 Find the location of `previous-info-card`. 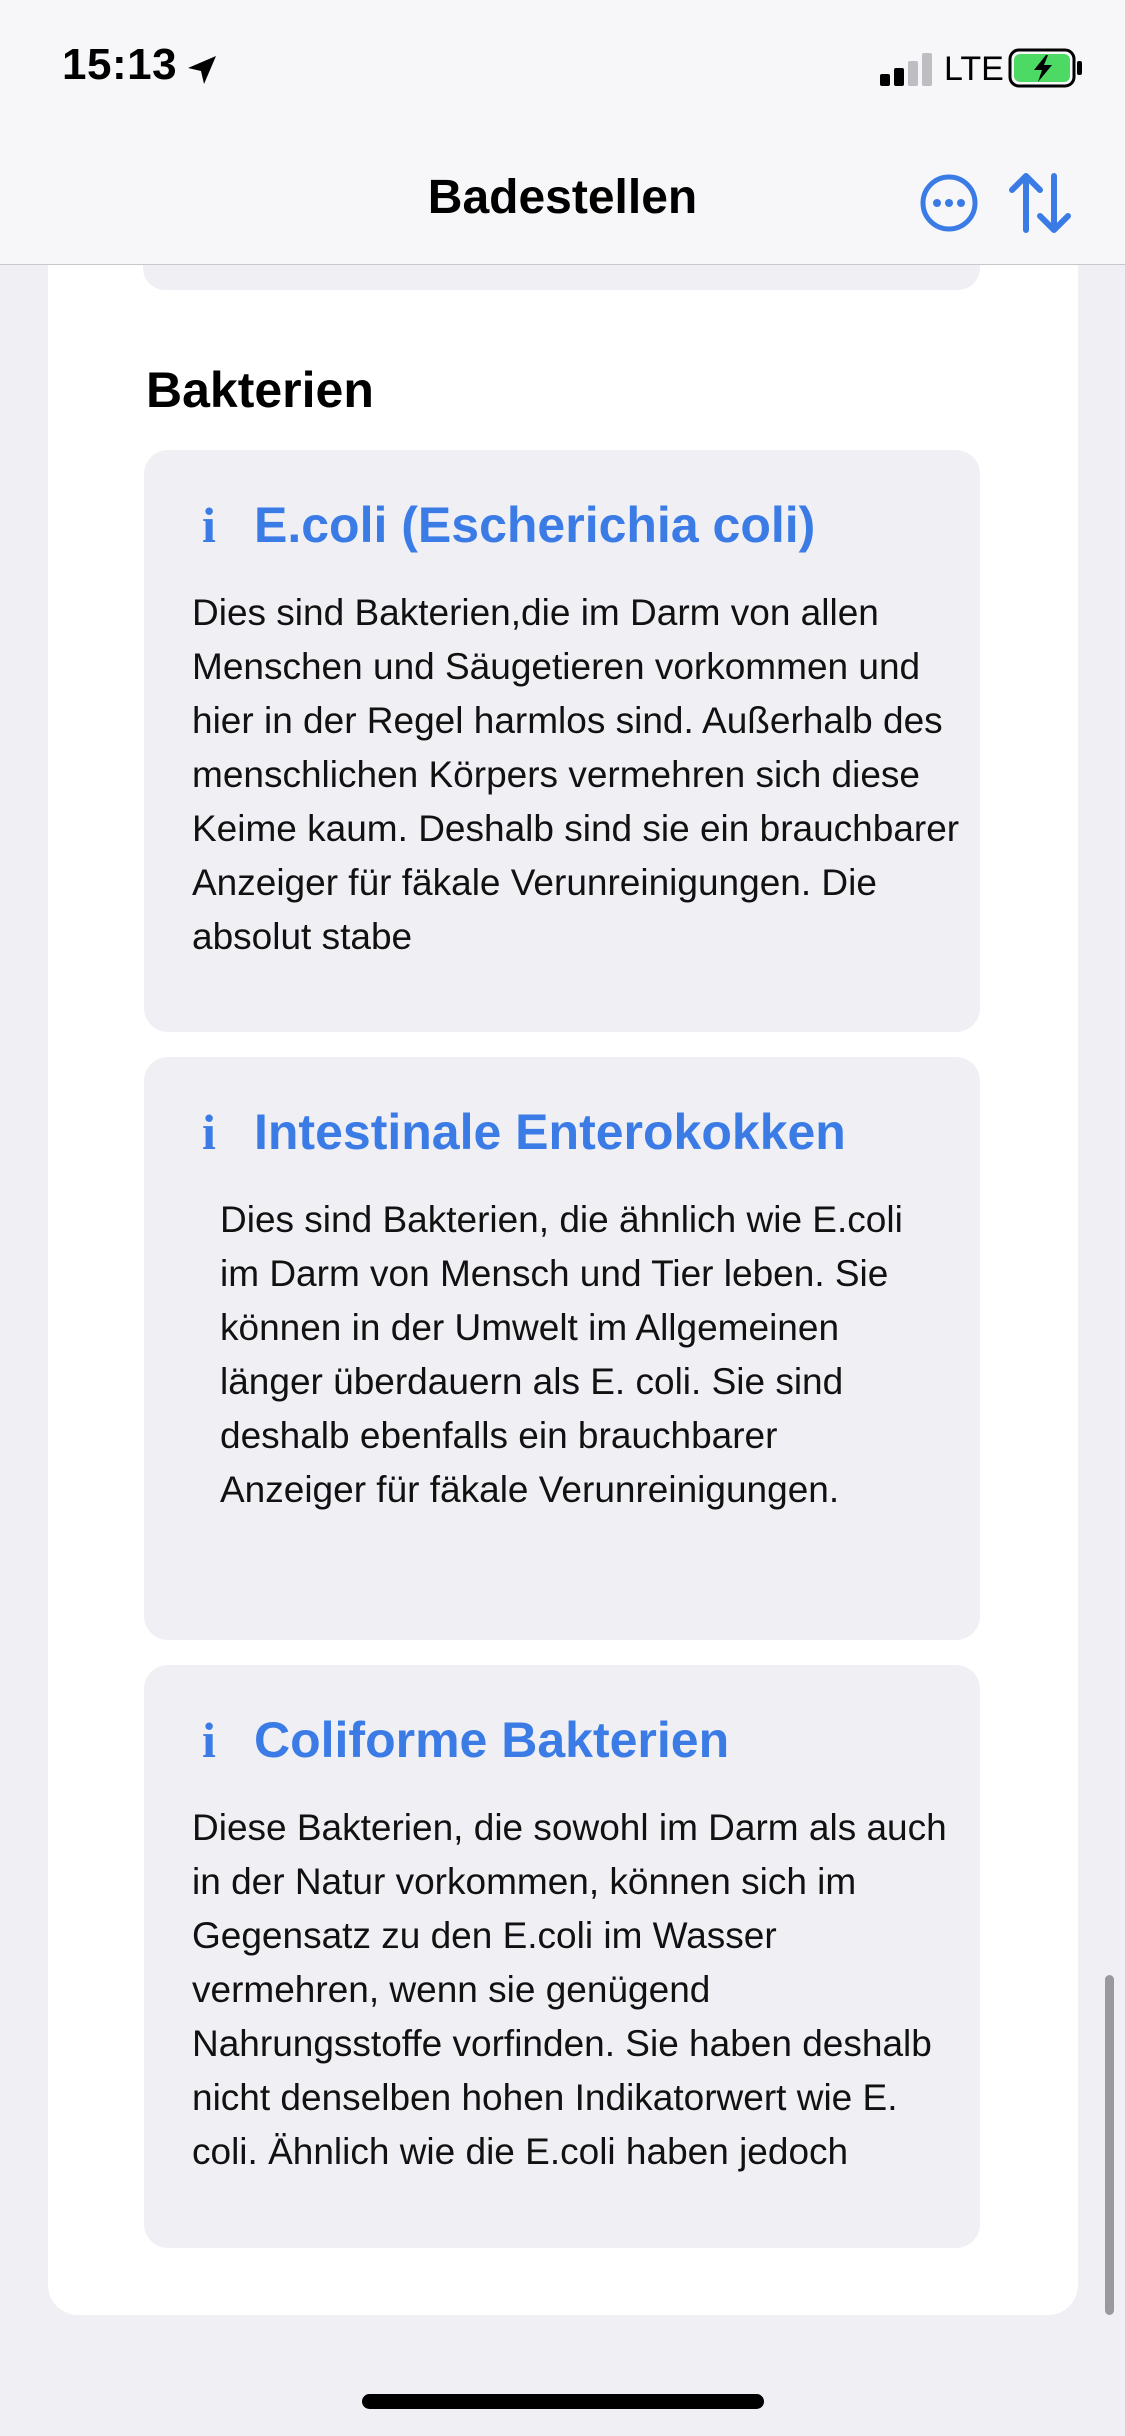

previous-info-card is located at coordinates (561, 277).